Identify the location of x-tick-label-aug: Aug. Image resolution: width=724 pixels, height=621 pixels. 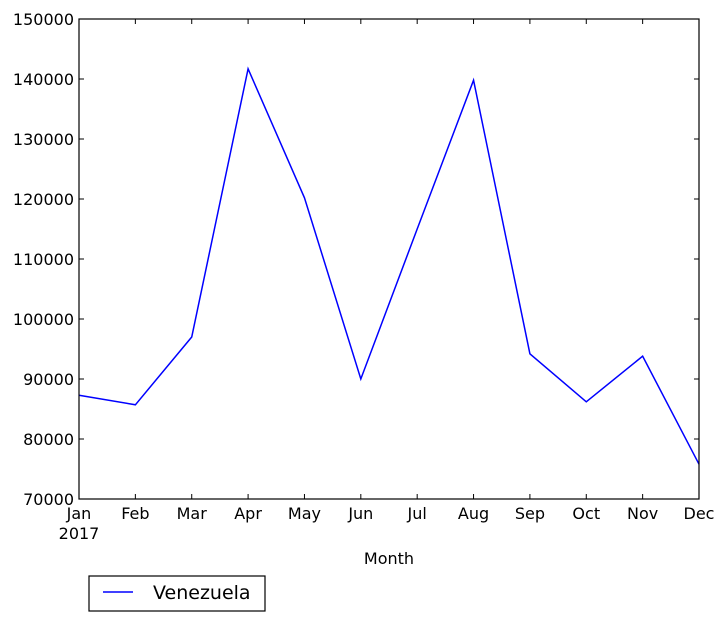
(473, 513).